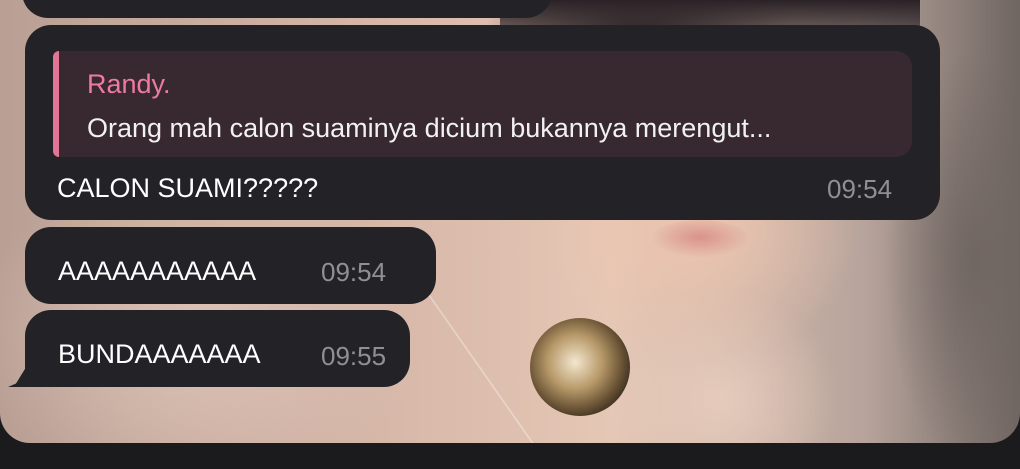 Image resolution: width=1020 pixels, height=469 pixels. I want to click on reply-quote-accent-bar, so click(56, 104).